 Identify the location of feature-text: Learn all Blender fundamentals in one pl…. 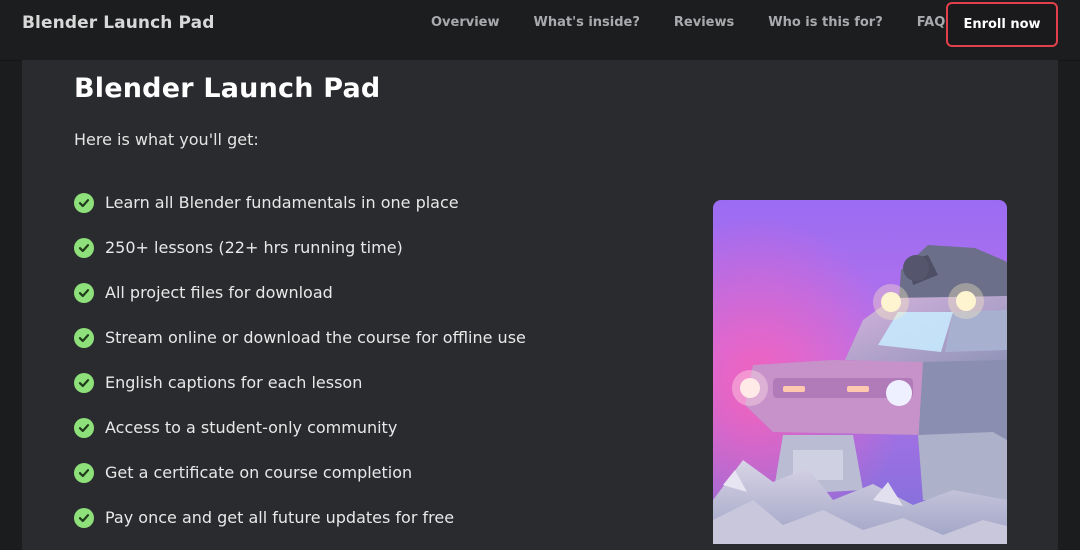
(282, 202).